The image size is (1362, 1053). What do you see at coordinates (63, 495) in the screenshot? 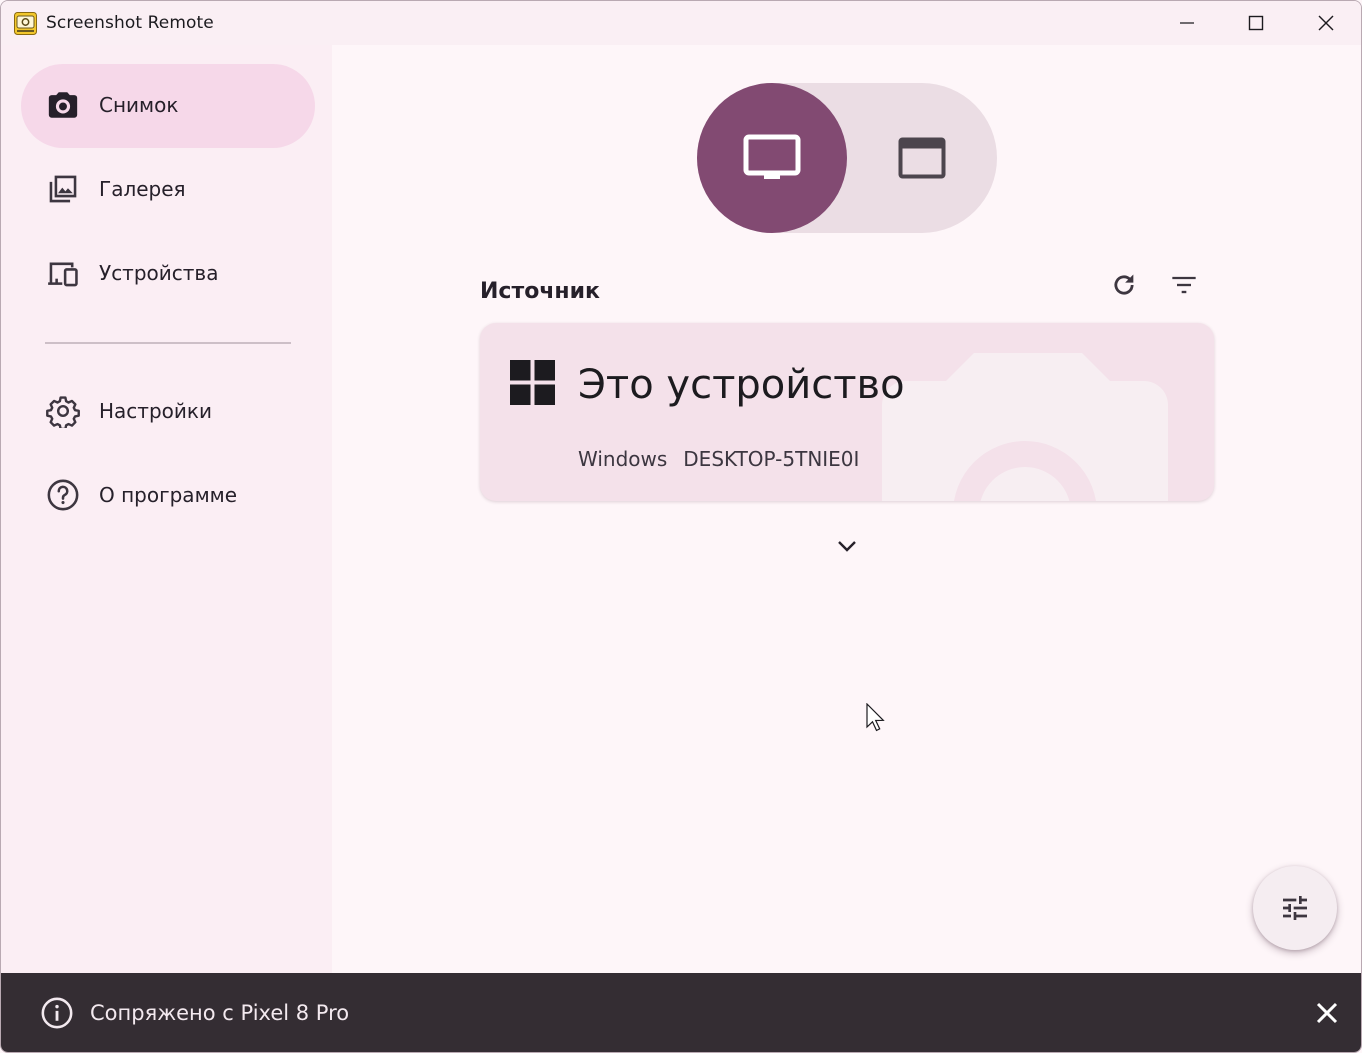
I see `help-icon` at bounding box center [63, 495].